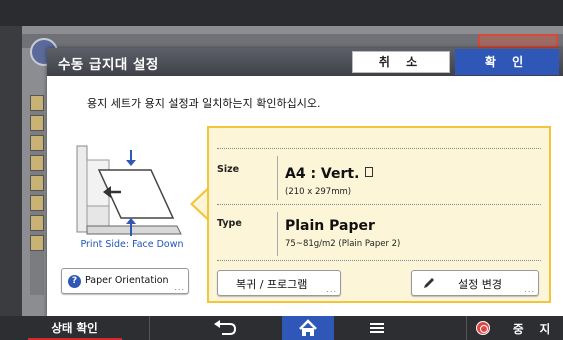  Describe the element at coordinates (108, 65) in the screenshot. I see `dialog-title: 수동 급지대 설정` at that location.